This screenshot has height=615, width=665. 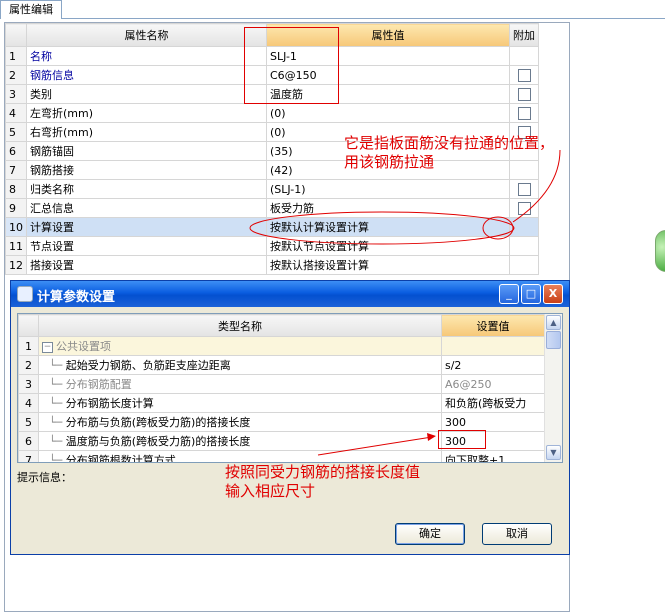 What do you see at coordinates (270, 491) in the screenshot?
I see `annotation-bottom-line2: 输入相应尺寸` at bounding box center [270, 491].